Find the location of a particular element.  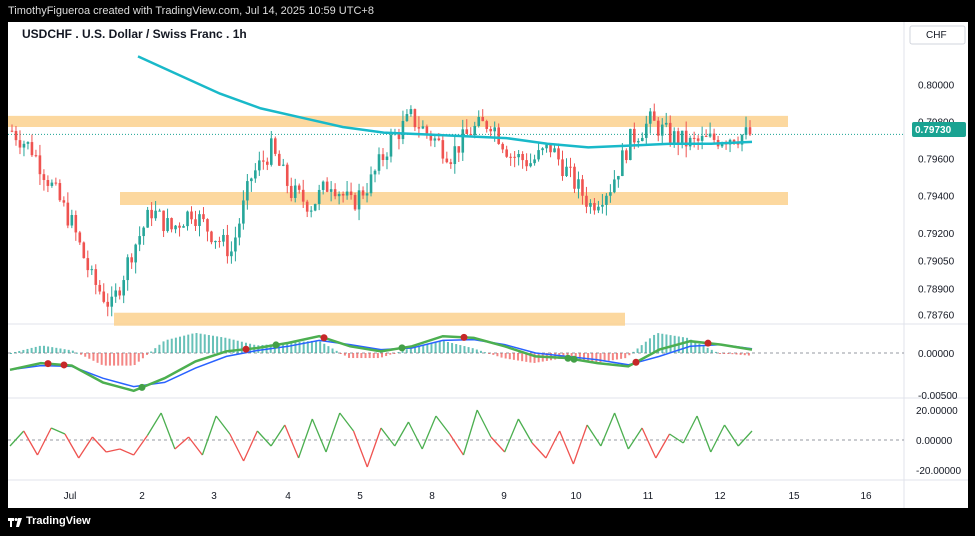

time-tick-label: 12 is located at coordinates (720, 496).